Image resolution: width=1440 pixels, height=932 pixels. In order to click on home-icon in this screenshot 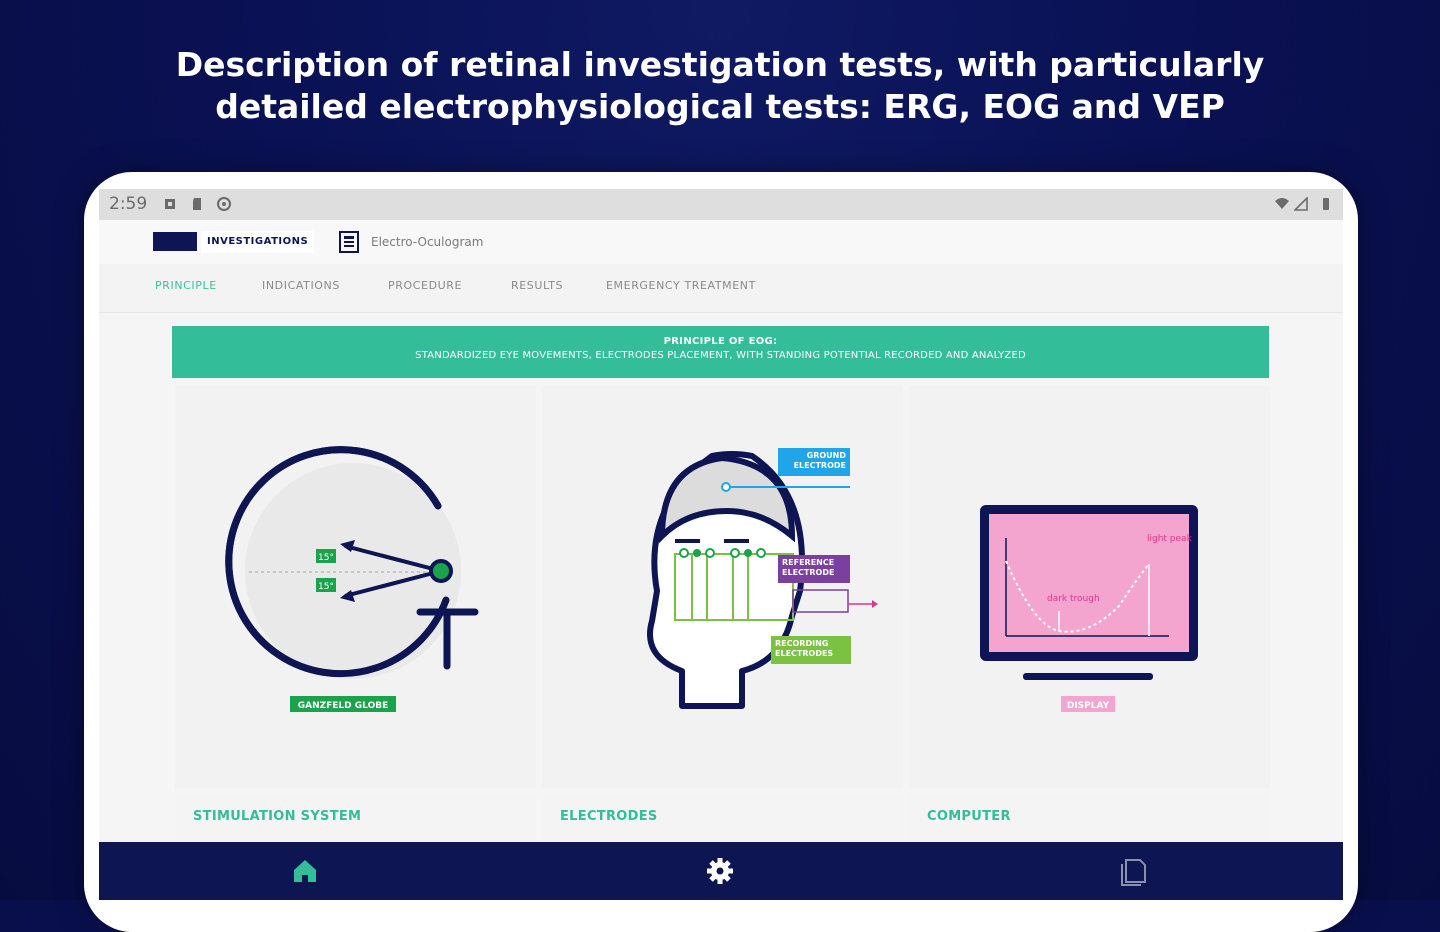, I will do `click(305, 871)`.